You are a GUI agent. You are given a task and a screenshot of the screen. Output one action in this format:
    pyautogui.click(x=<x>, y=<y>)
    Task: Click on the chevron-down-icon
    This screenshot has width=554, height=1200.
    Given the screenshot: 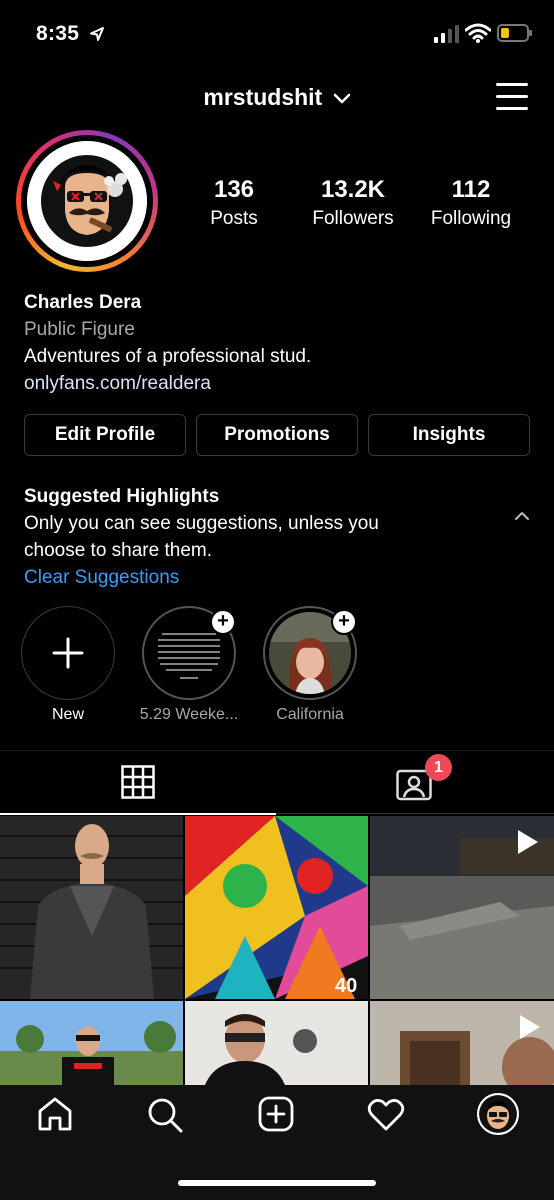 What is the action you would take?
    pyautogui.click(x=341, y=98)
    